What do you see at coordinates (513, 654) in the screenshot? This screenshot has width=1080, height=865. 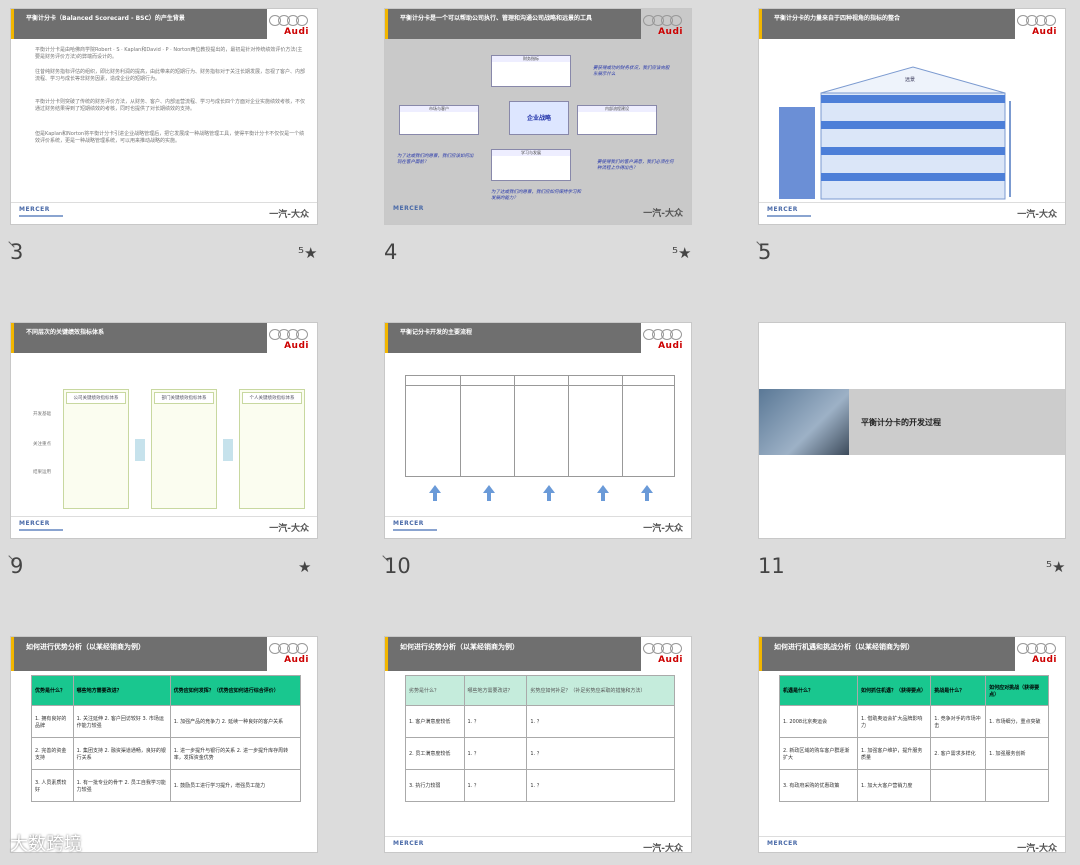 I see `slide-title: 如何进行劣势分析（以某经销商为例）` at bounding box center [513, 654].